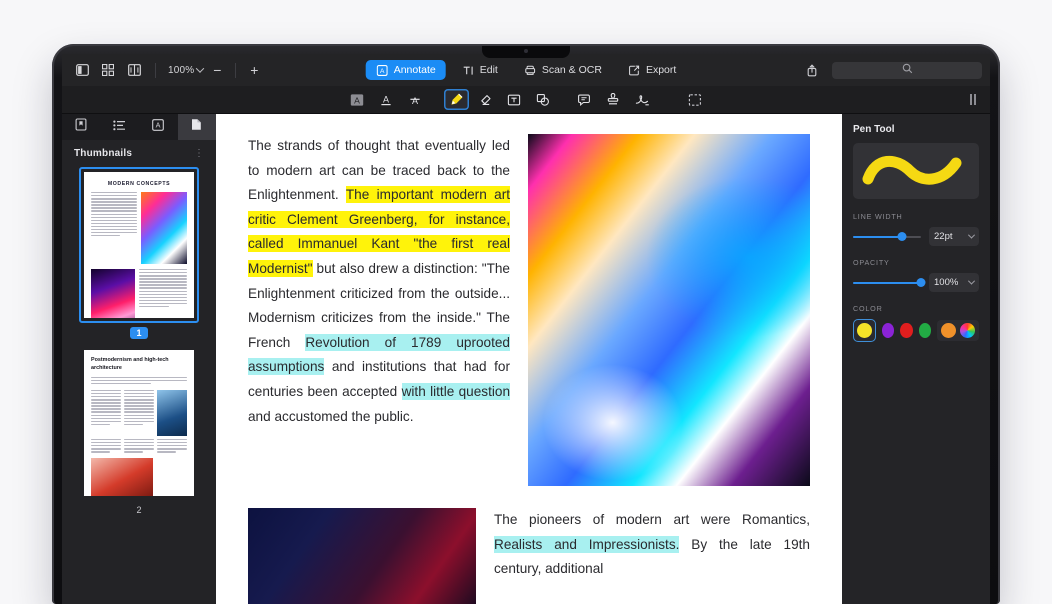 This screenshot has width=1052, height=604. Describe the element at coordinates (812, 70) in the screenshot. I see `share-upload-icon` at that location.